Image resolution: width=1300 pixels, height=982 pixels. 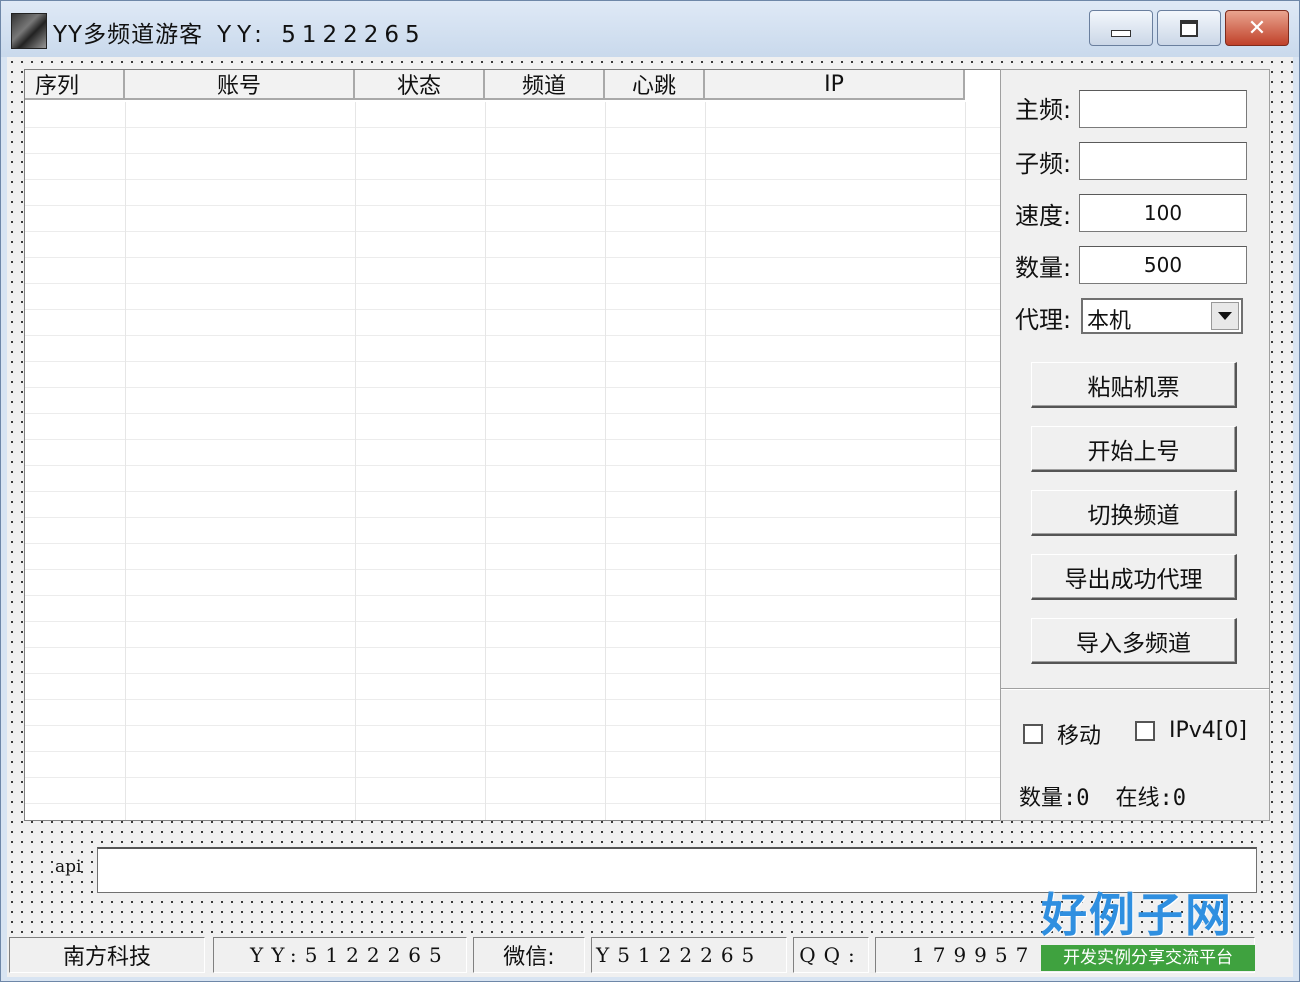 I want to click on stat-count: 数量:0, so click(x=1054, y=798).